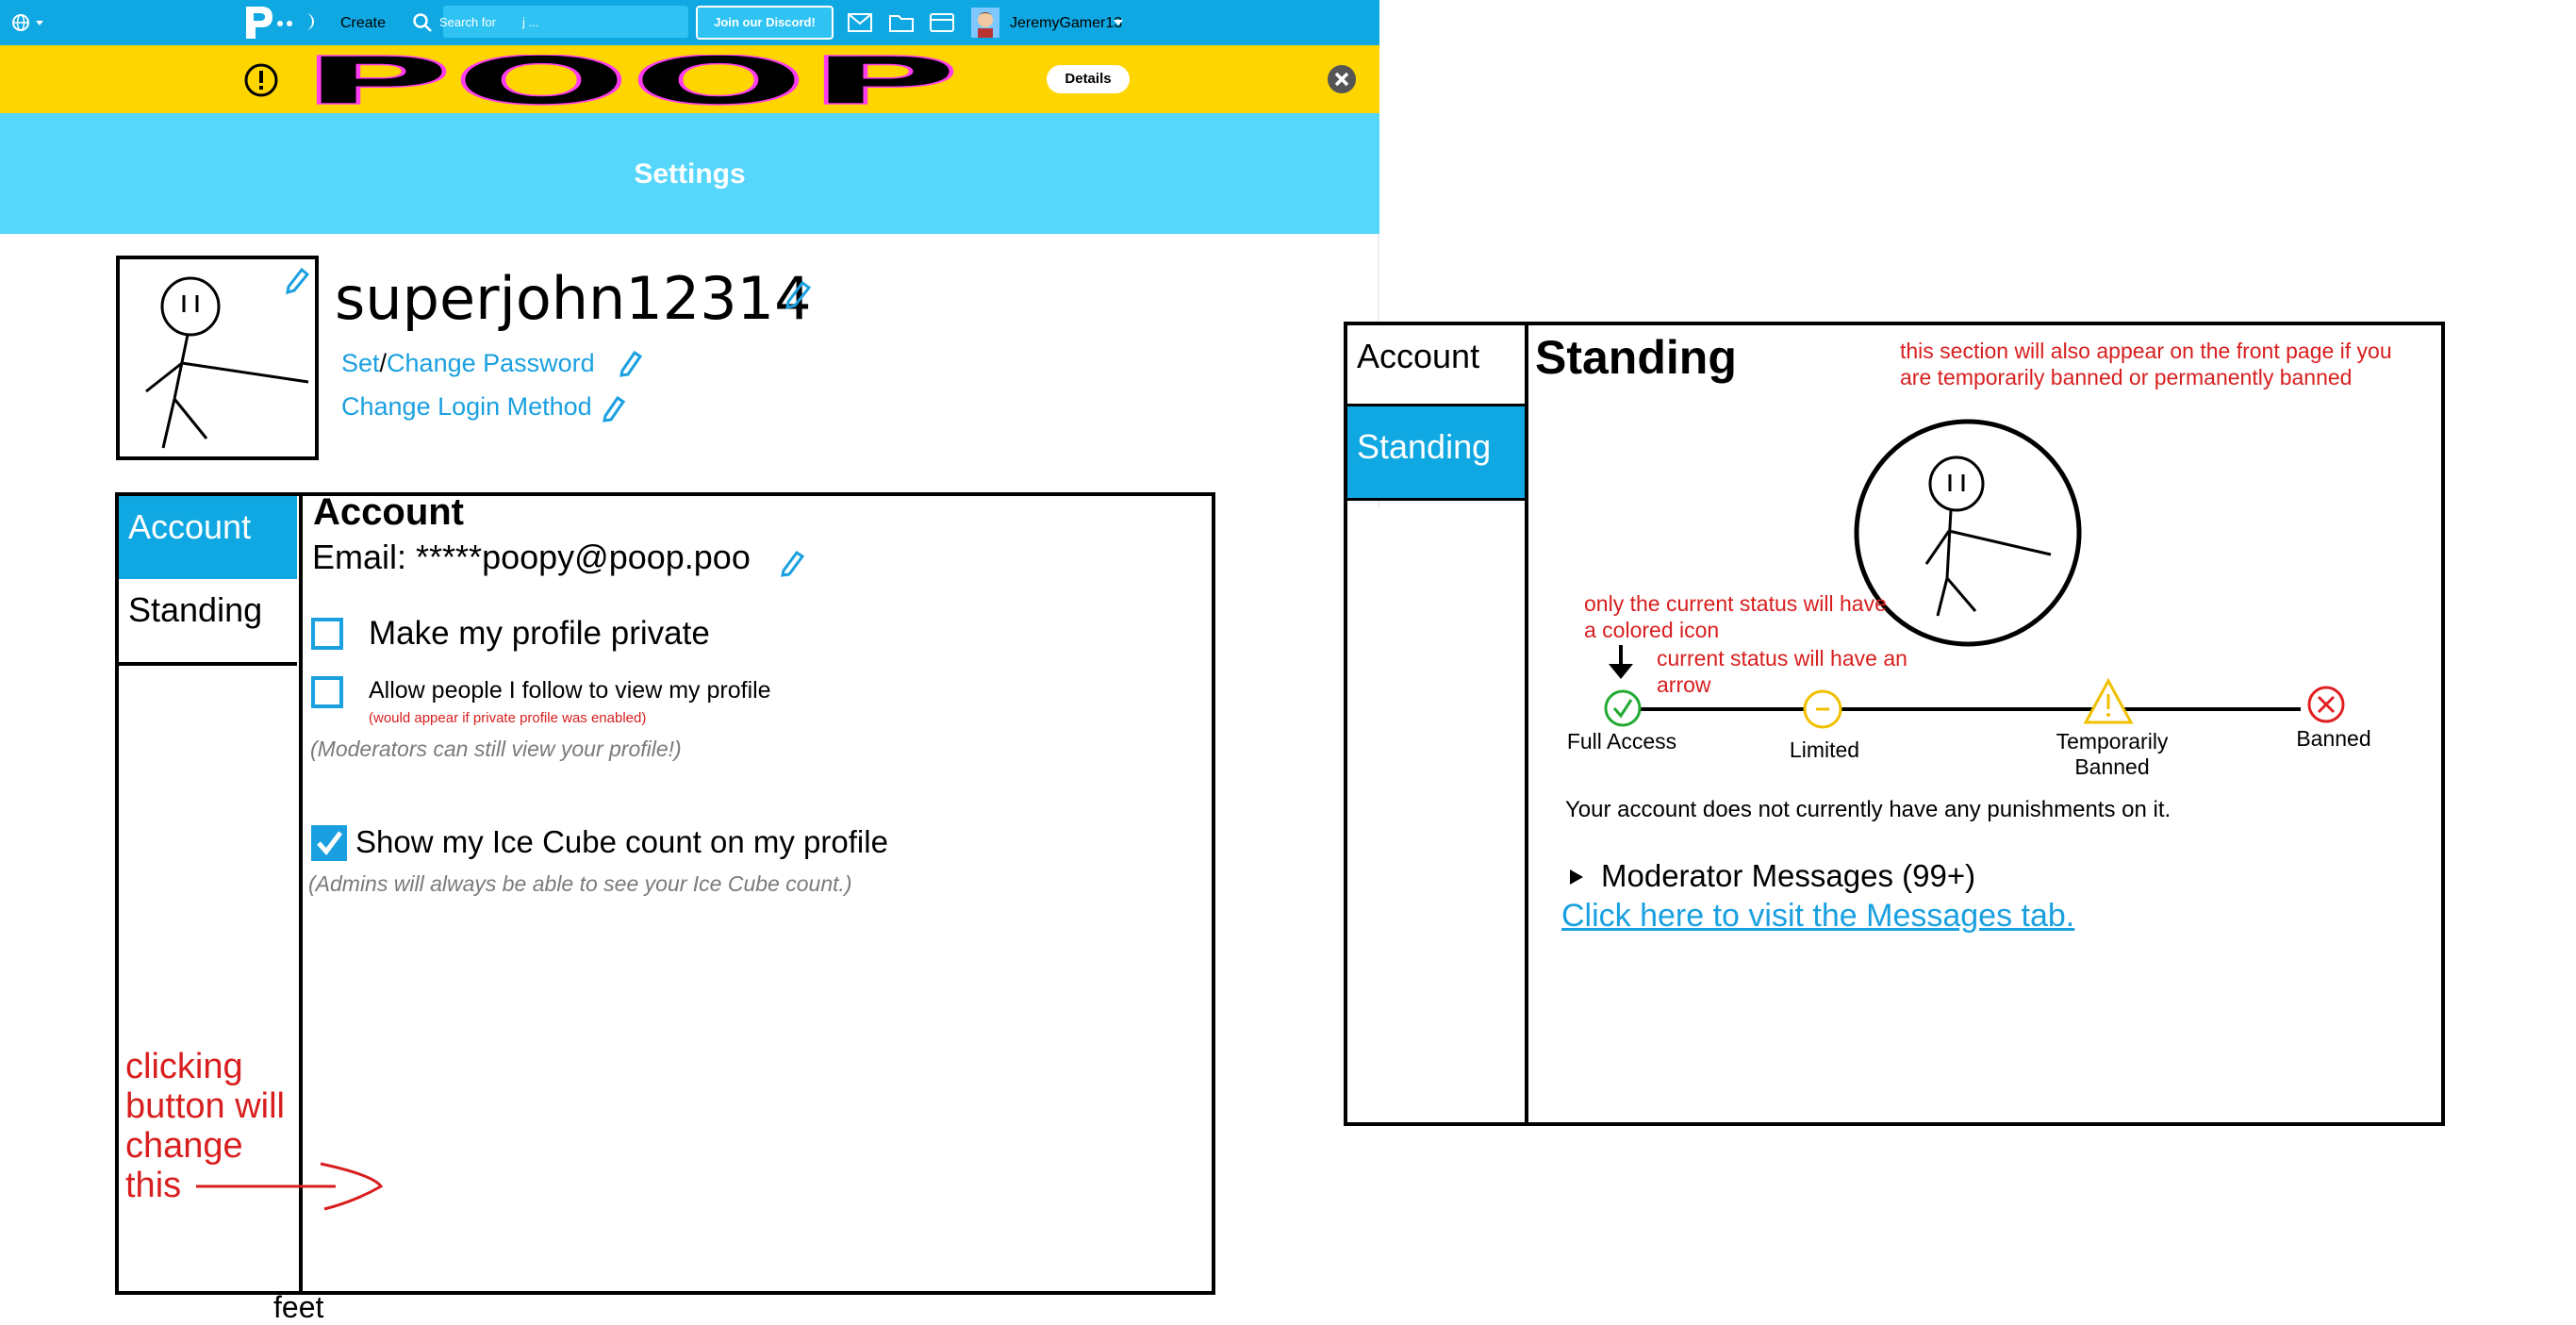 This screenshot has height=1325, width=2576. I want to click on details-button: Details, so click(1088, 79).